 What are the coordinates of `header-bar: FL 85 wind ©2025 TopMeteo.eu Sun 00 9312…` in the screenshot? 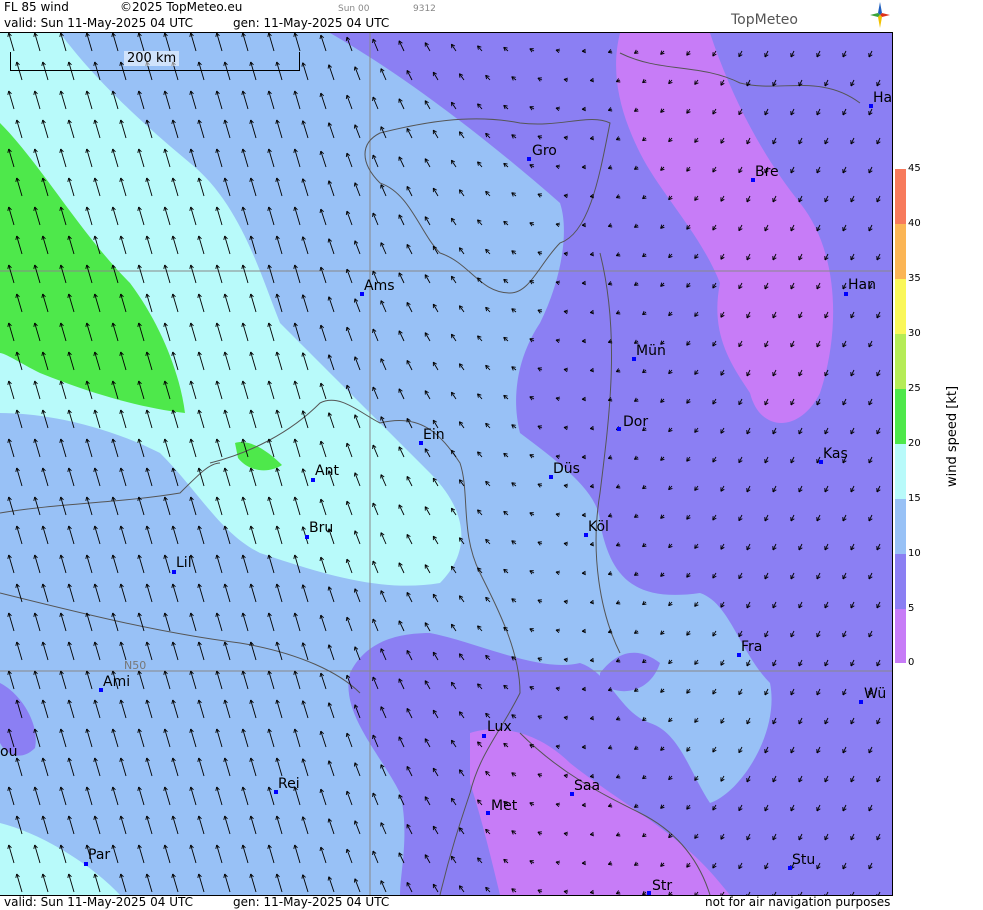 It's located at (446, 16).